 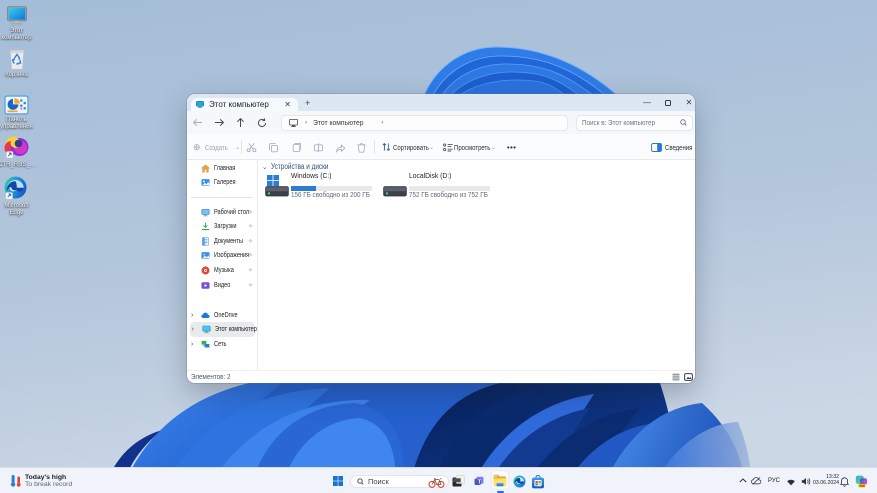 What do you see at coordinates (863, 486) in the screenshot?
I see `svg-text: PRE` at bounding box center [863, 486].